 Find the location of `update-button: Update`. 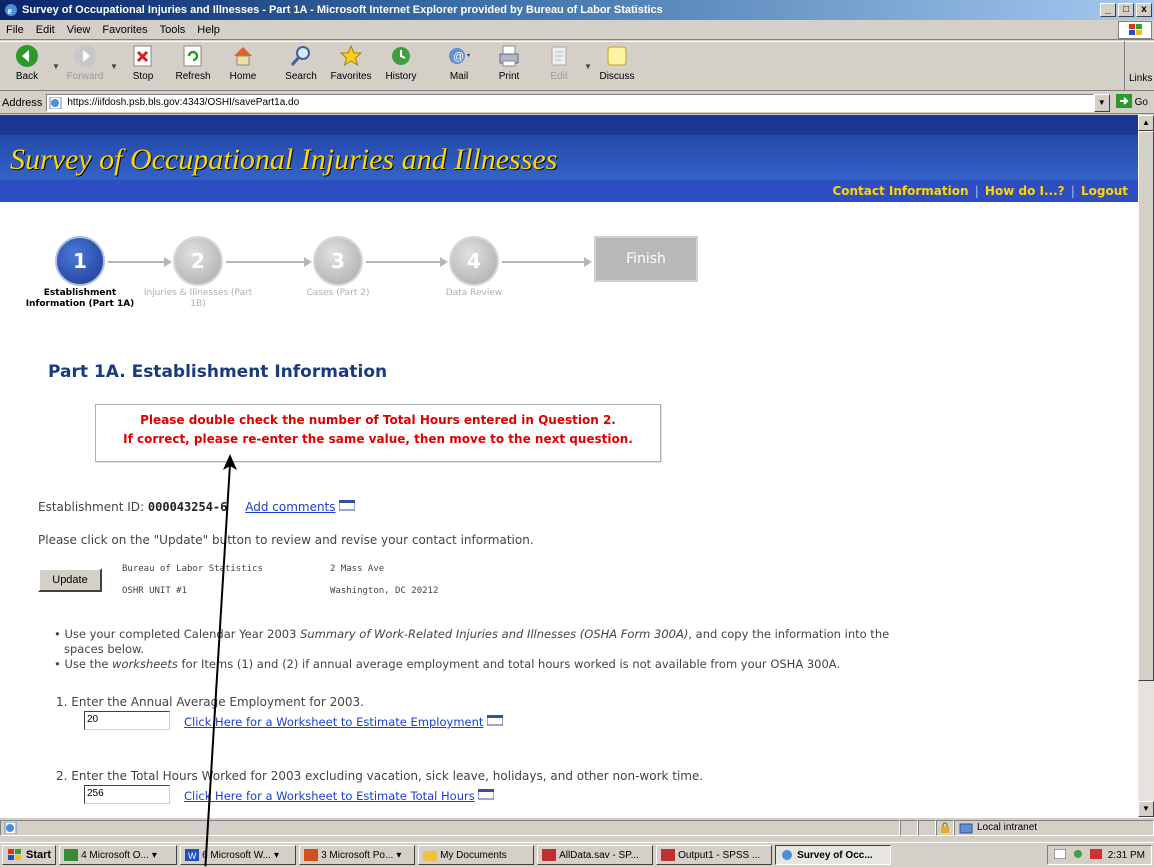

update-button: Update is located at coordinates (70, 580).